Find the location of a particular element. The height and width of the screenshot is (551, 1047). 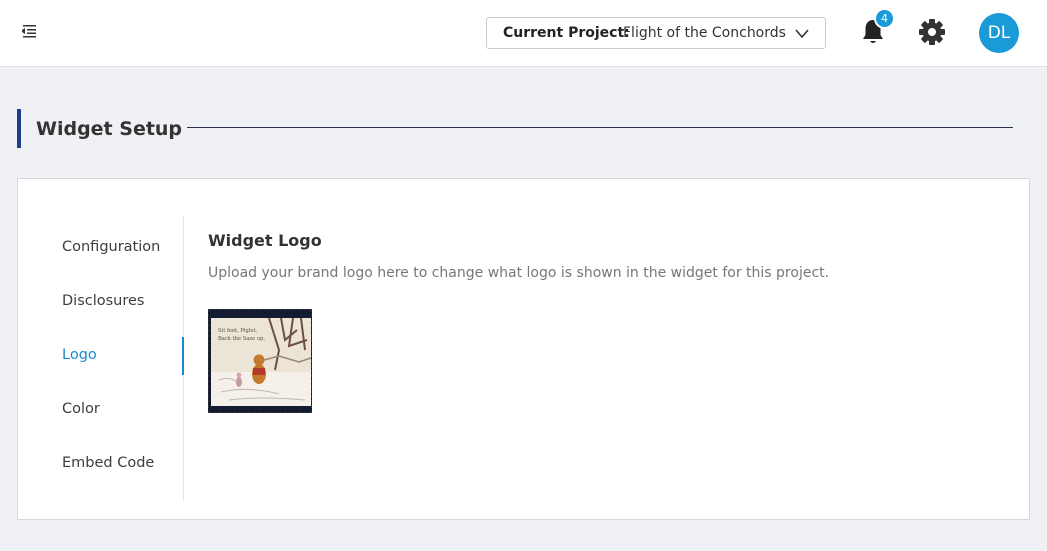

nav-item-configuration: Configuration is located at coordinates (111, 247).